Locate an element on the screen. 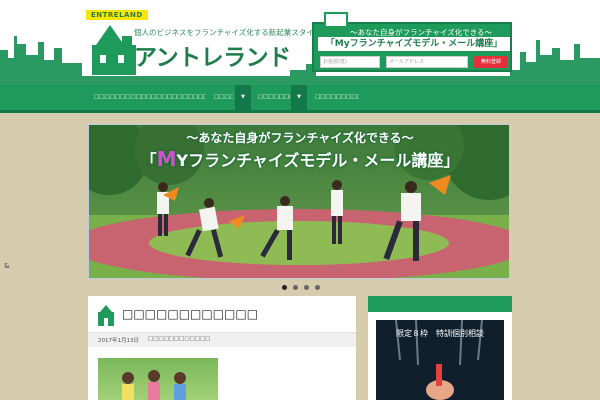 The image size is (600, 400). article-date: 2017年1月13日 is located at coordinates (118, 341).